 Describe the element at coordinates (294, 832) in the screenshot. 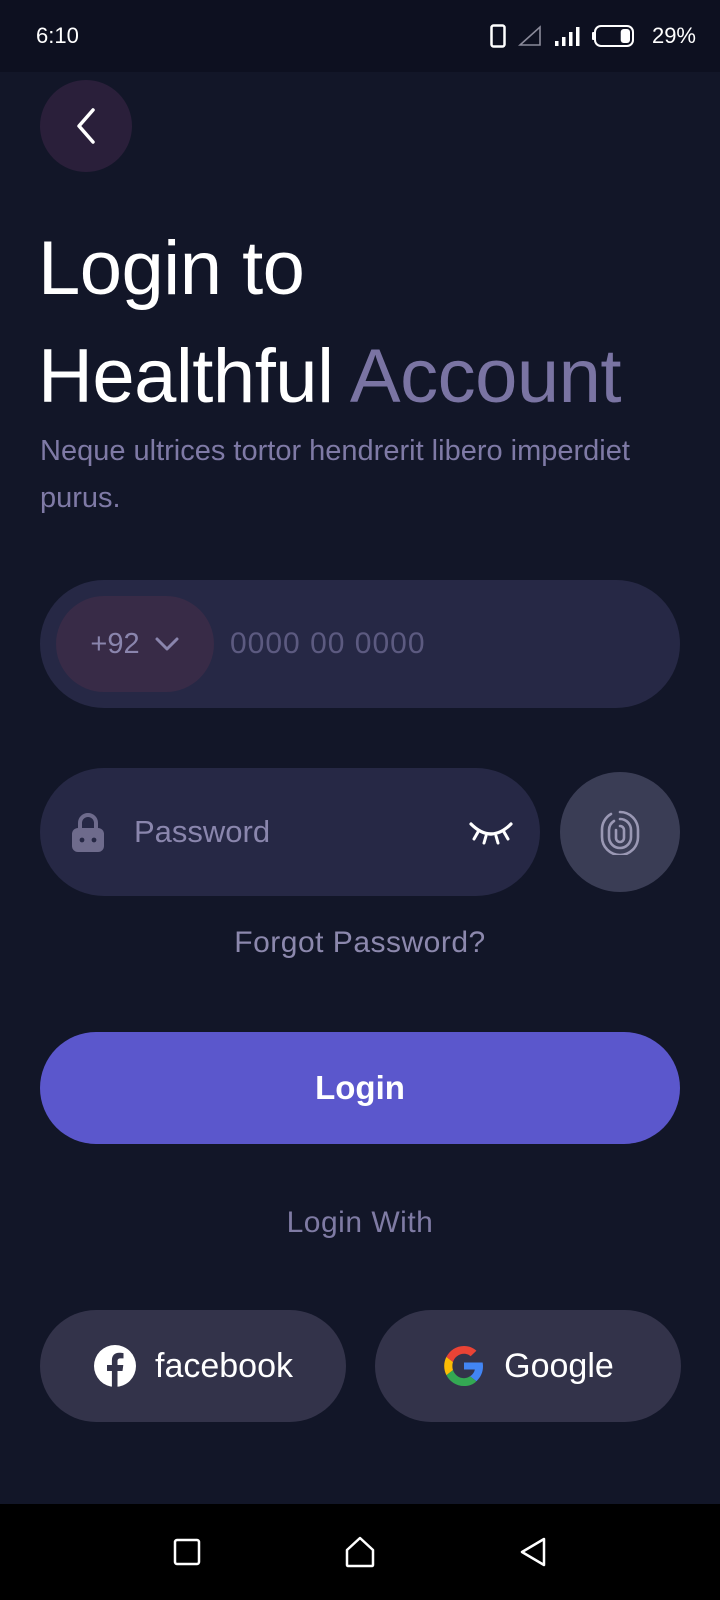

I see `password-input` at that location.